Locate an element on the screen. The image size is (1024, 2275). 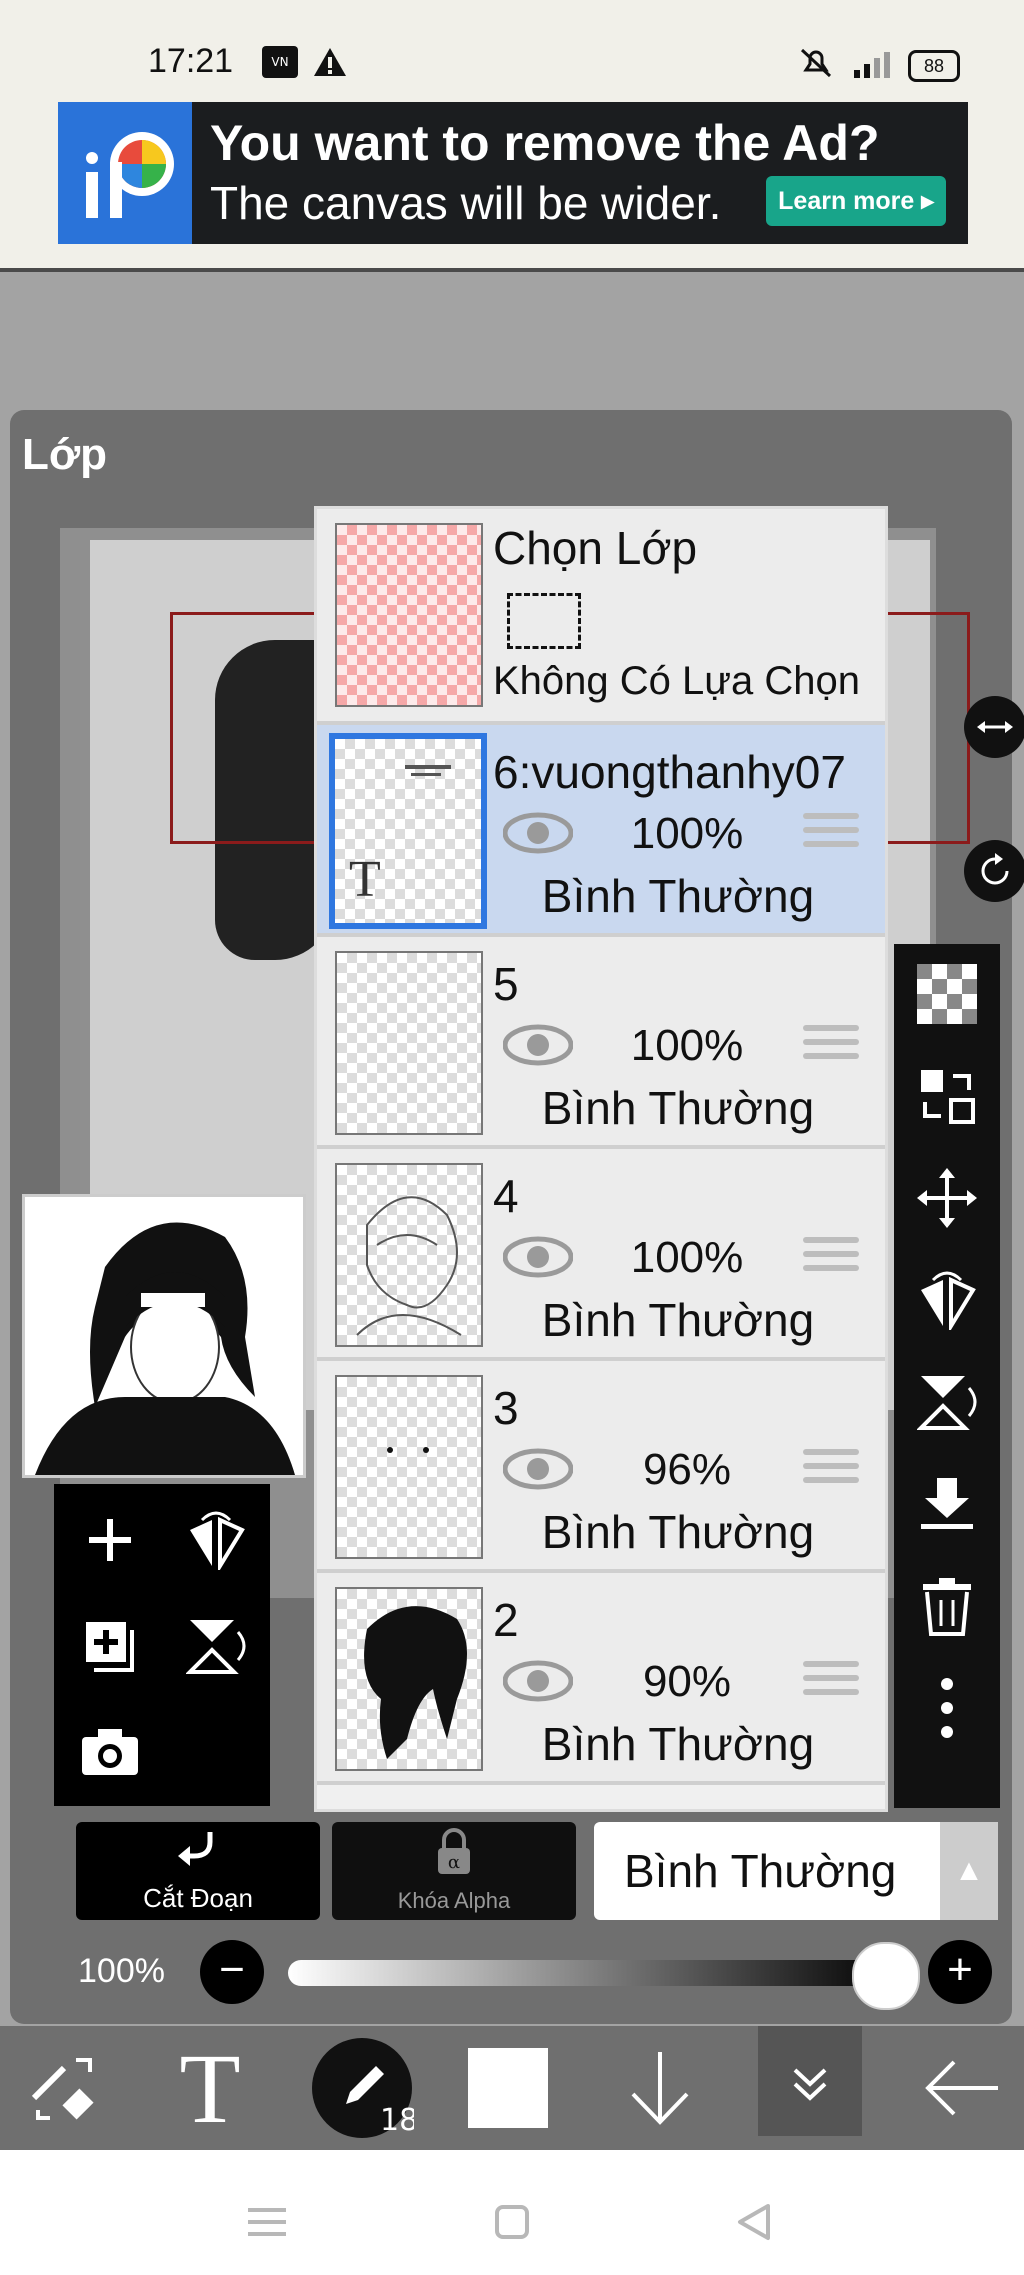
brush-eraser-swap-icon is located at coordinates (62, 2089).